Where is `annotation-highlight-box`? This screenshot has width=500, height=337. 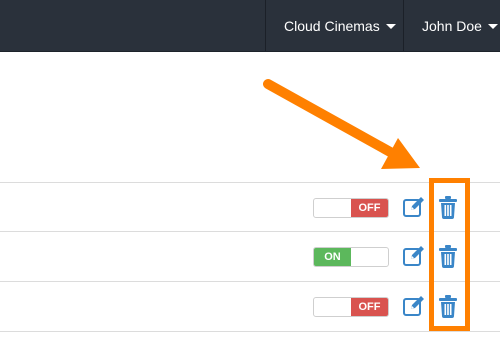
annotation-highlight-box is located at coordinates (449, 254).